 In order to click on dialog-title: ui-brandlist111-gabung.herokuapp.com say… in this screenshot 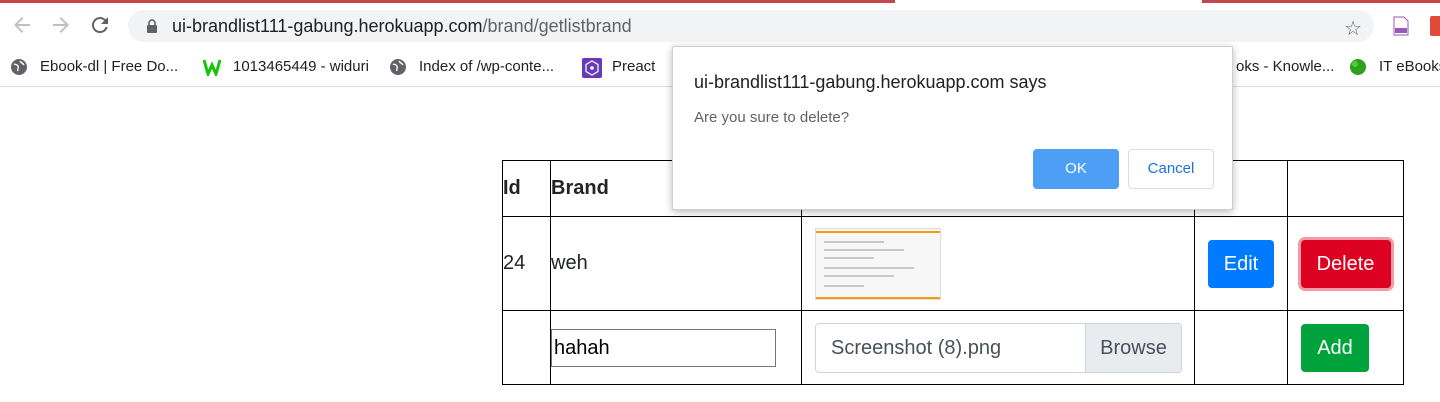, I will do `click(870, 82)`.